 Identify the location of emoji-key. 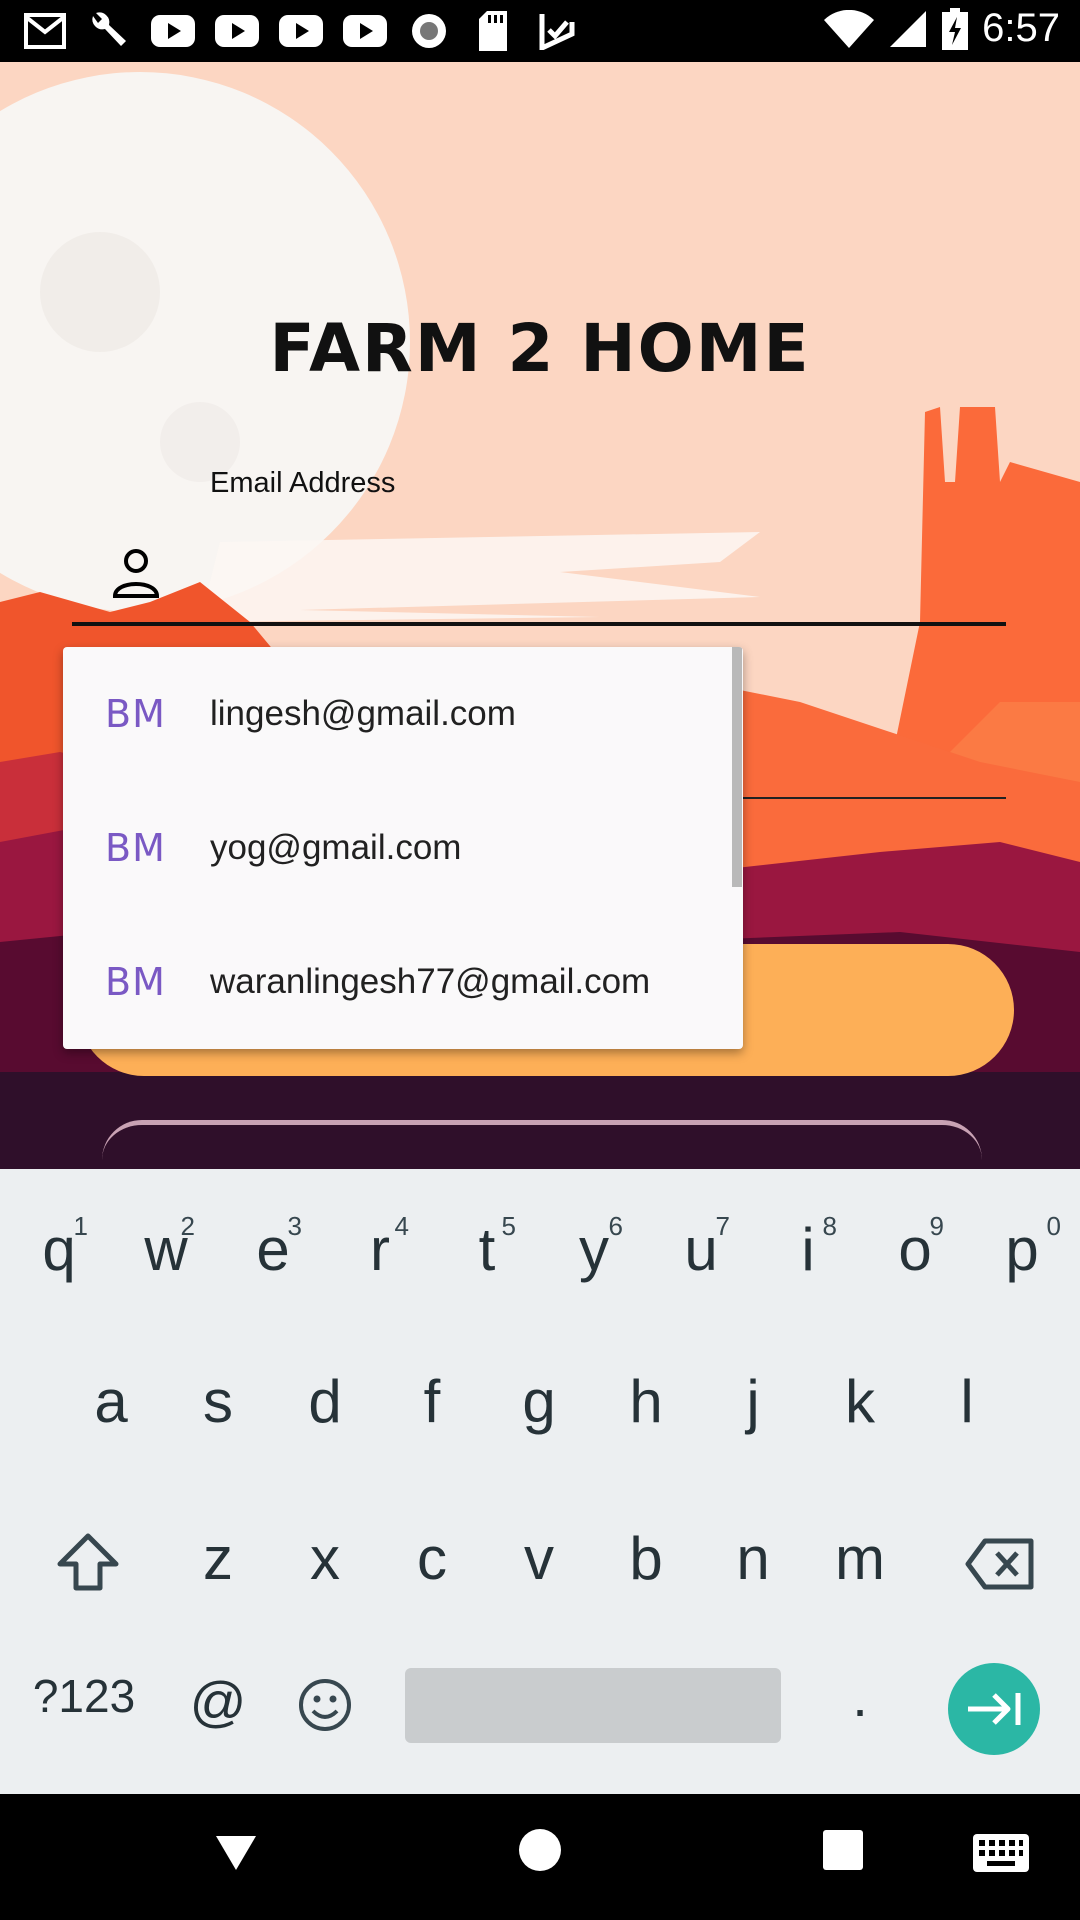
(325, 1709).